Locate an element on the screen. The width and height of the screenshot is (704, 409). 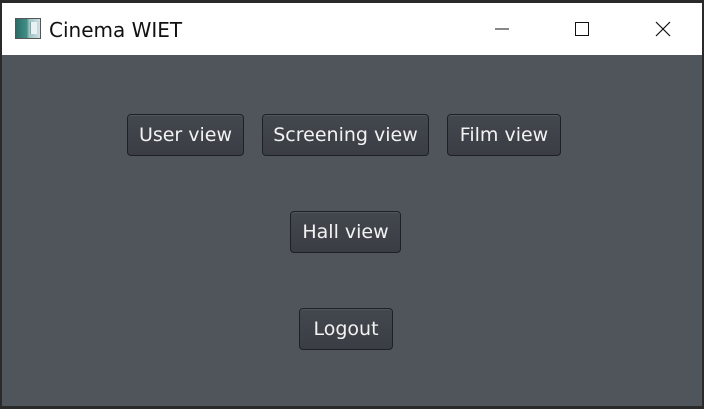
close-button is located at coordinates (663, 29).